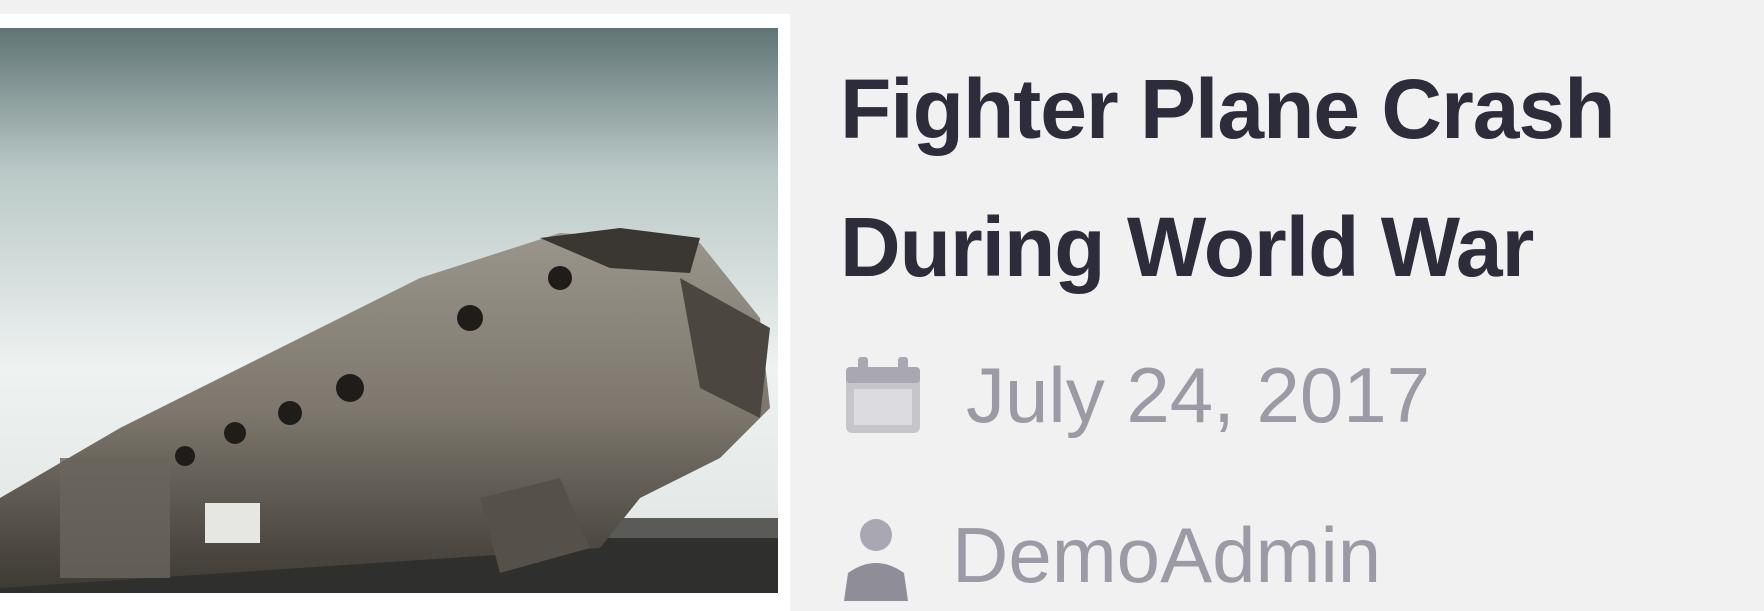  What do you see at coordinates (876, 556) in the screenshot?
I see `user-icon` at bounding box center [876, 556].